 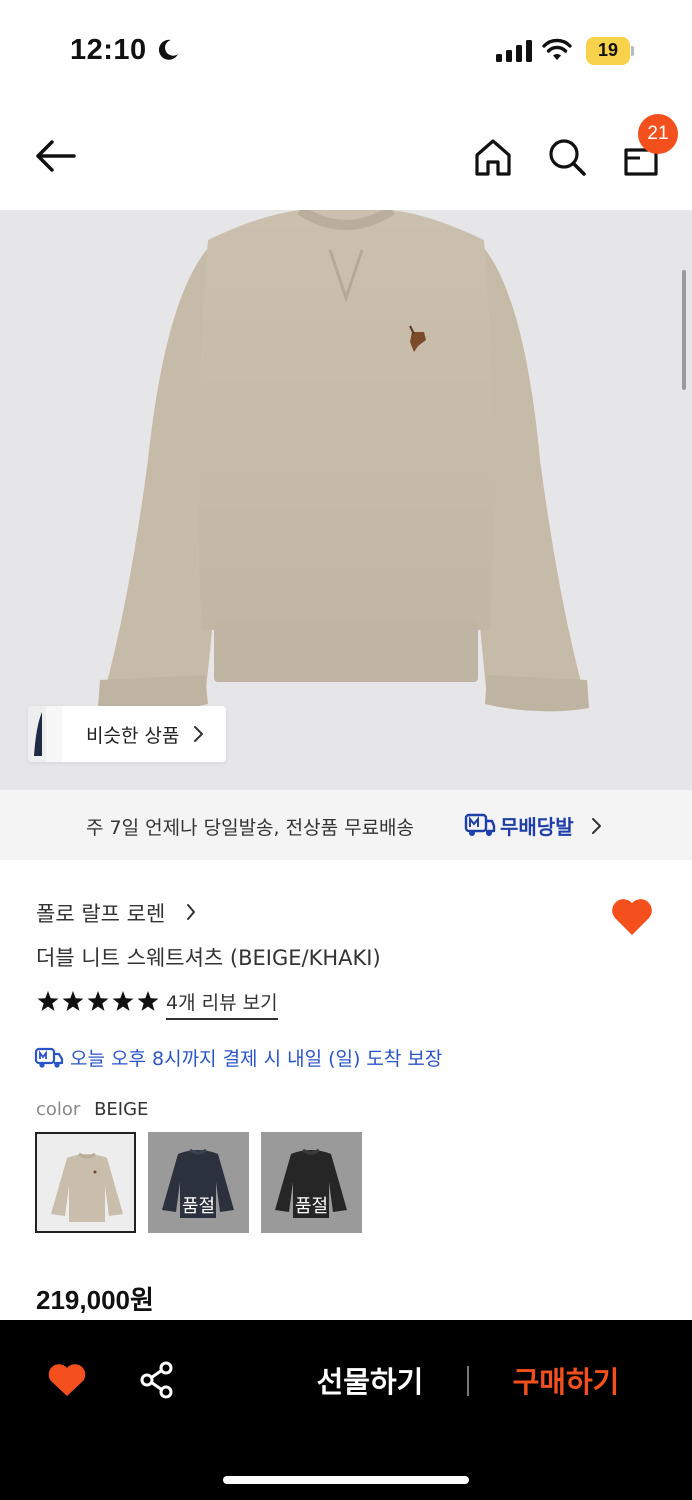 What do you see at coordinates (256, 1059) in the screenshot?
I see `delivery-text: 오늘 오후 8시까지 결제 시 내일 (일) 도착 보장` at bounding box center [256, 1059].